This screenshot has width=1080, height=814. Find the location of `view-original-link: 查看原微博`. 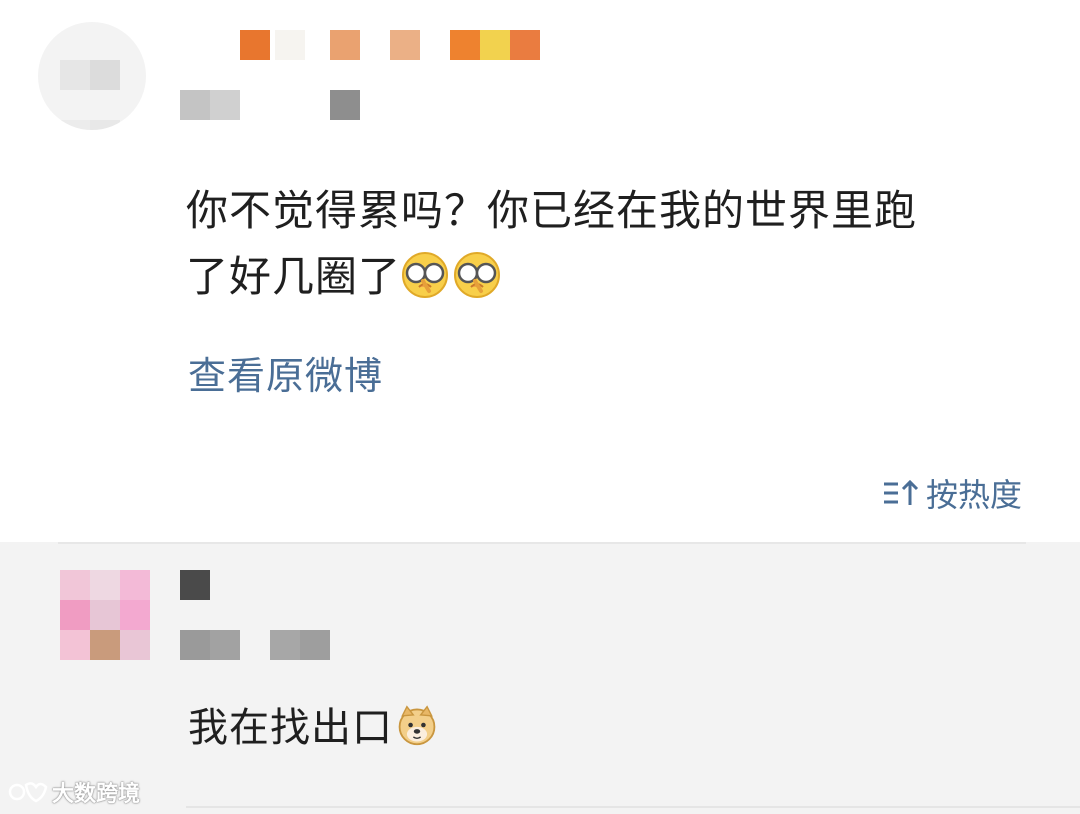

view-original-link: 查看原微博 is located at coordinates (285, 372).